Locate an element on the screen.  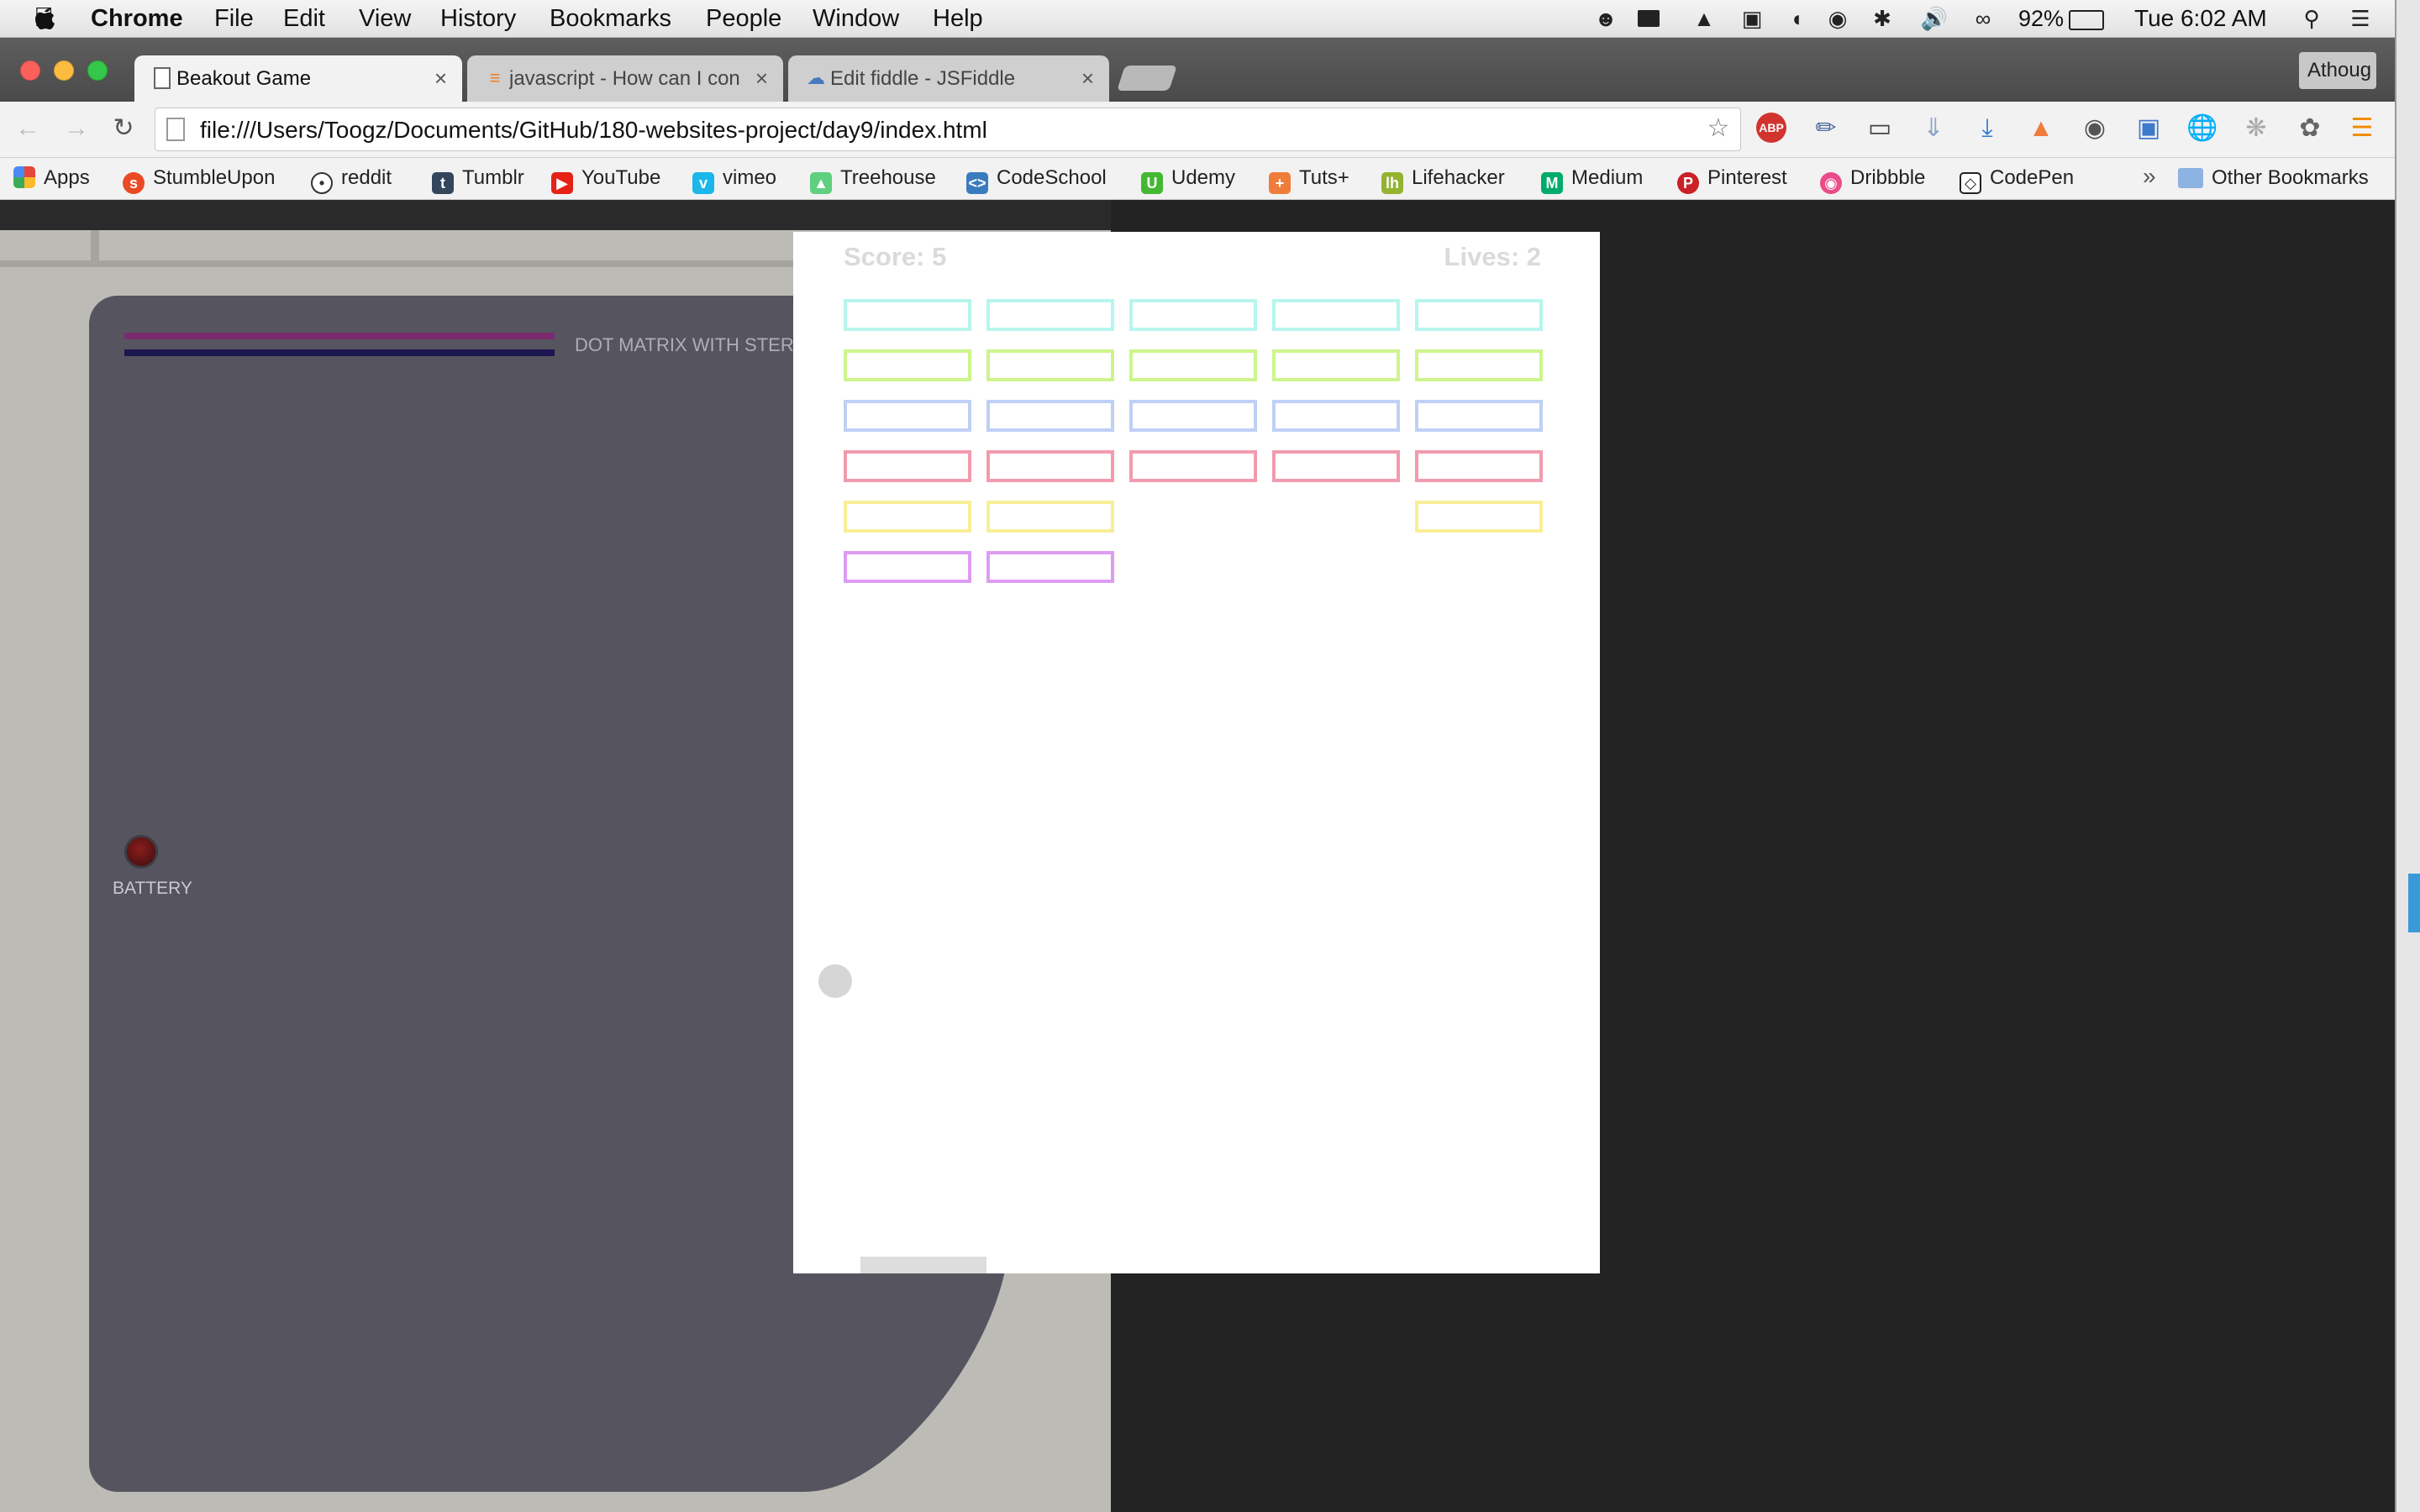
bookmark-reddit: • reddit is located at coordinates (352, 180).